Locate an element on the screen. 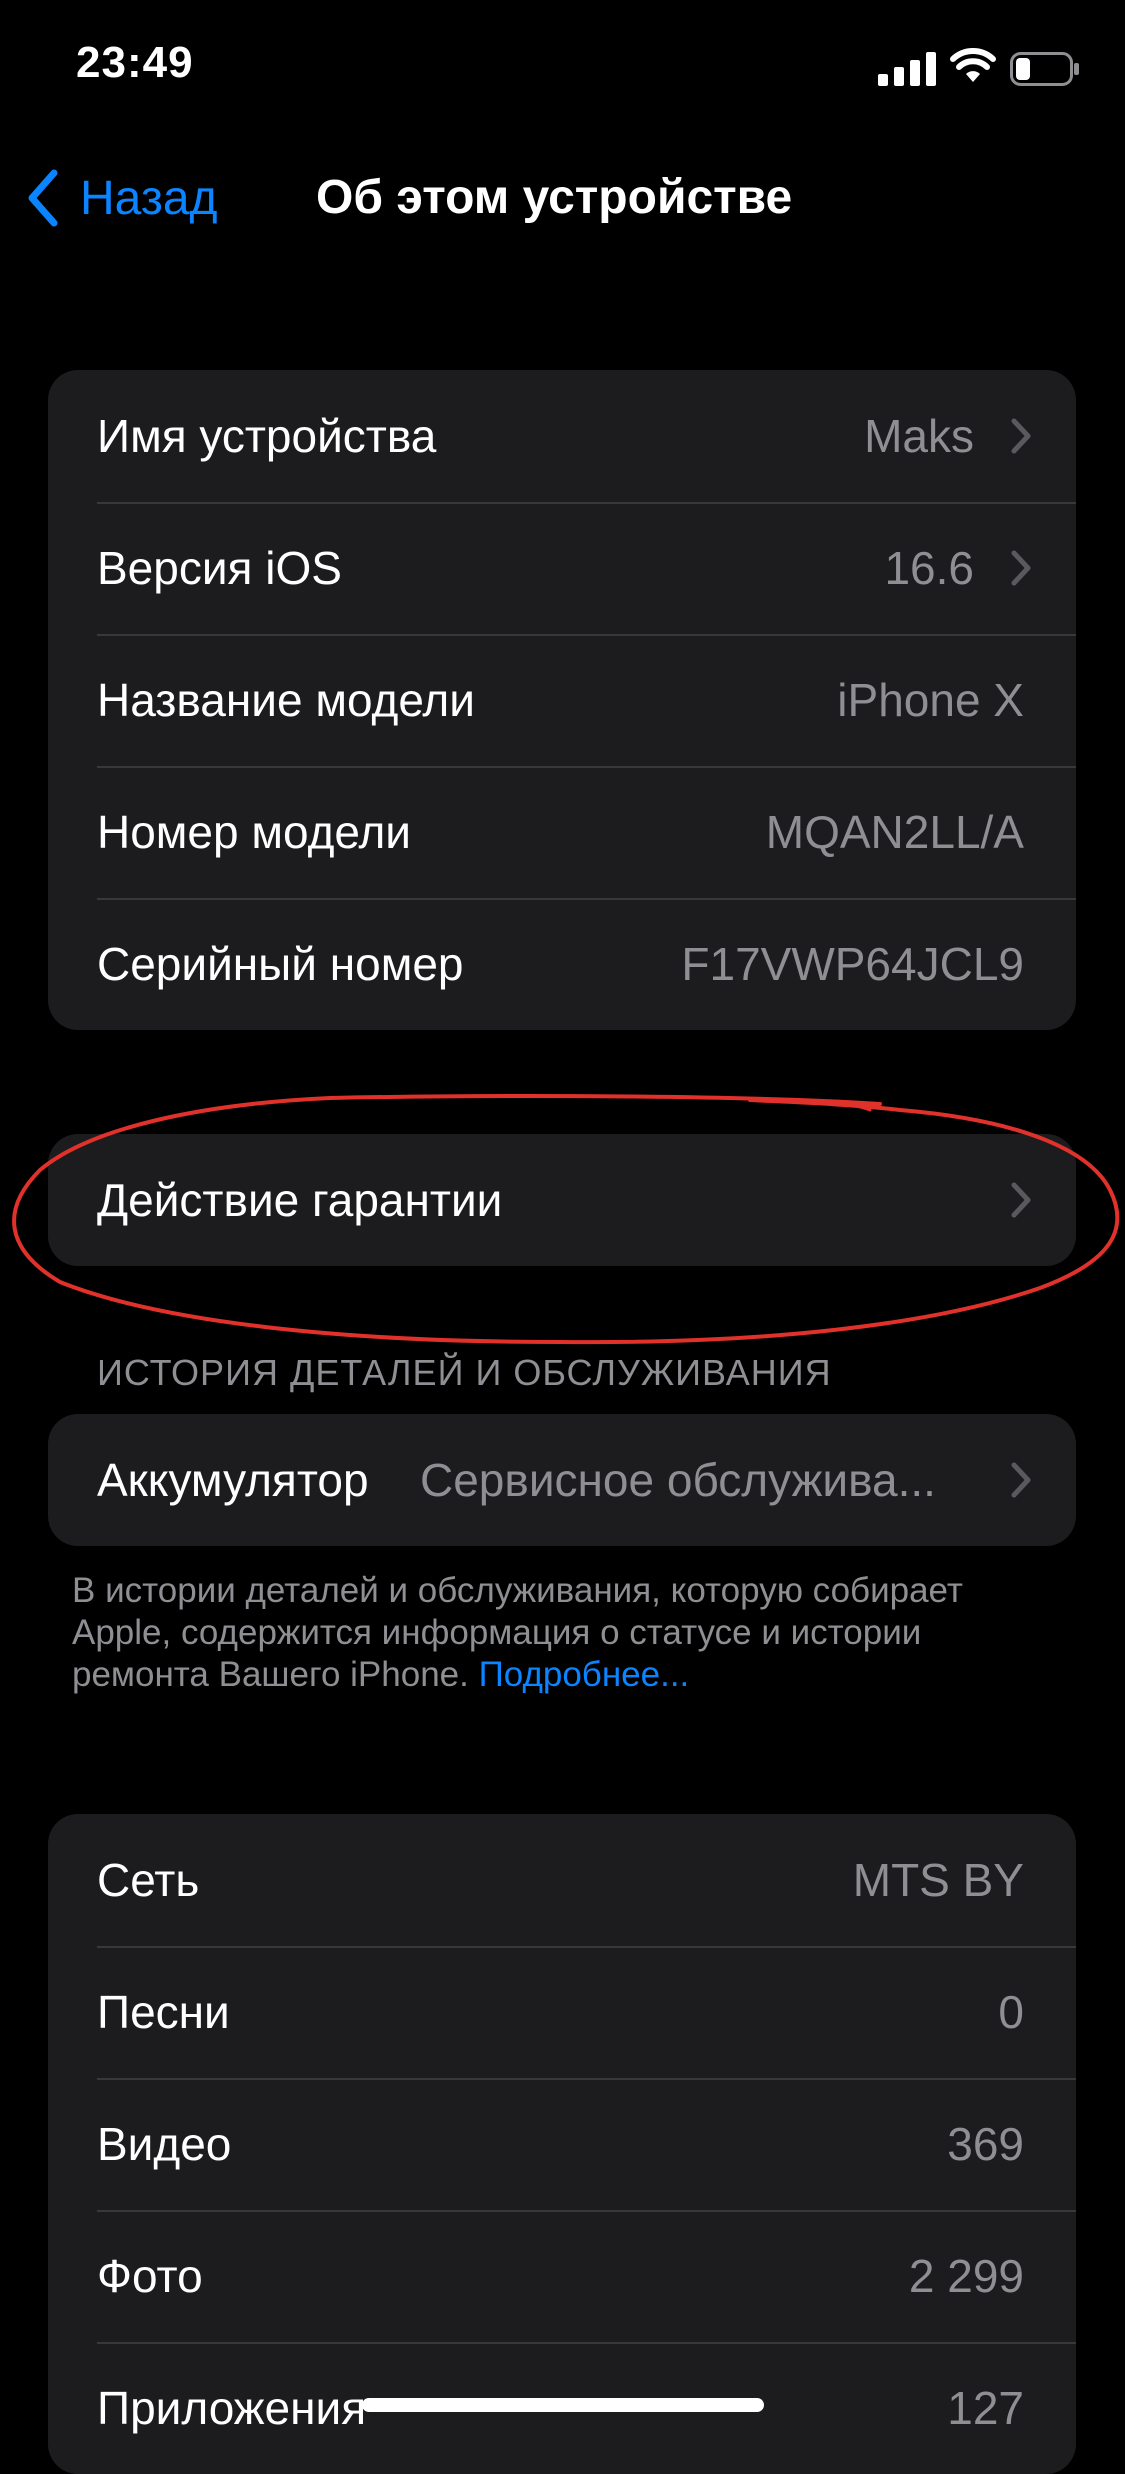  row-label: Версия iOS is located at coordinates (219, 568).